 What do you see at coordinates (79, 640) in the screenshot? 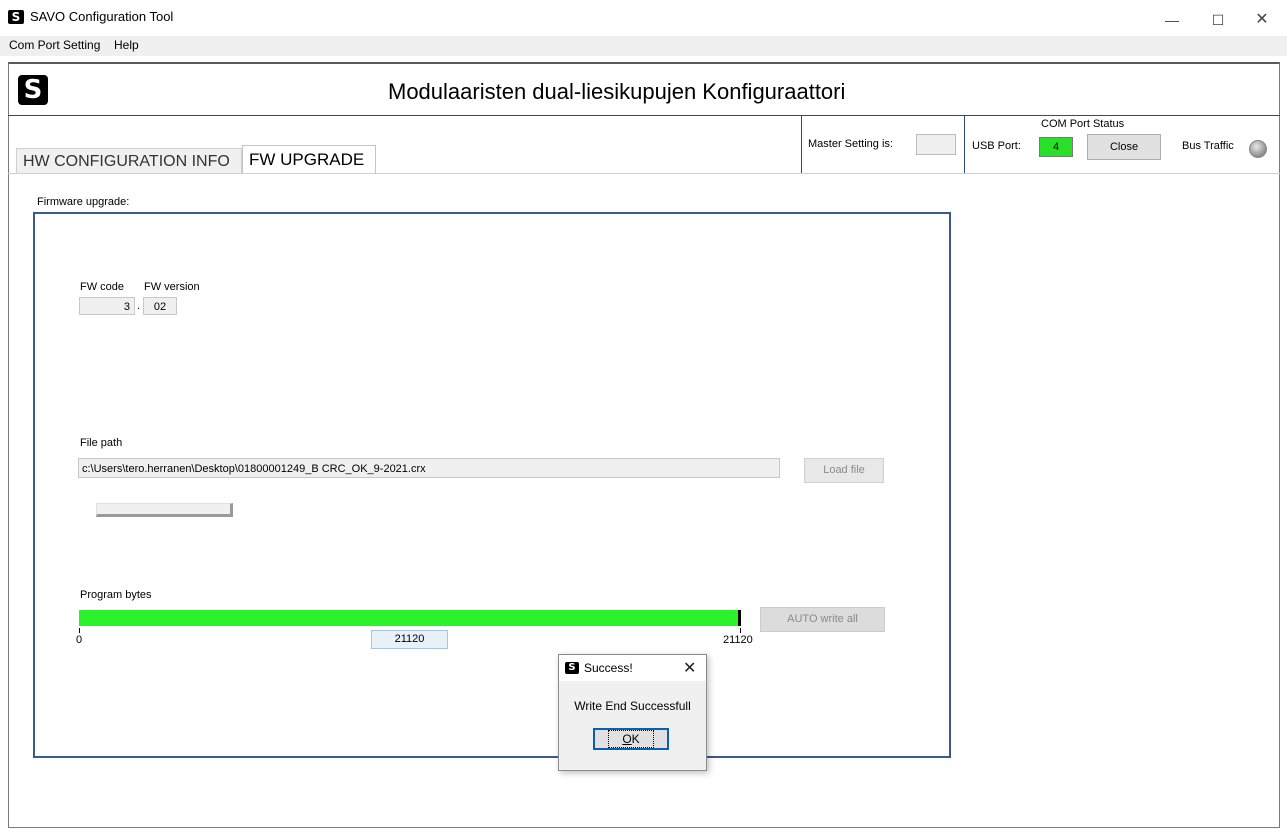
I see `progress-min-label: 0` at bounding box center [79, 640].